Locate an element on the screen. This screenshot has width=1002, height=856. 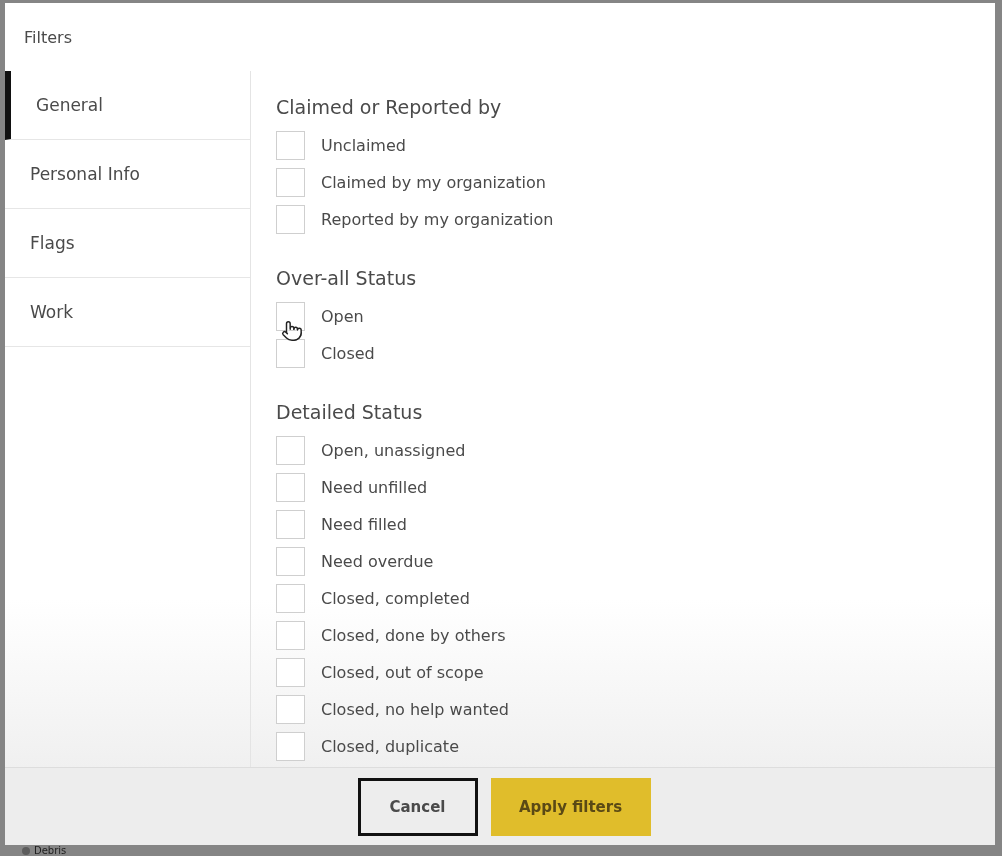
checkbox-label: Reported by my organization is located at coordinates (437, 219).